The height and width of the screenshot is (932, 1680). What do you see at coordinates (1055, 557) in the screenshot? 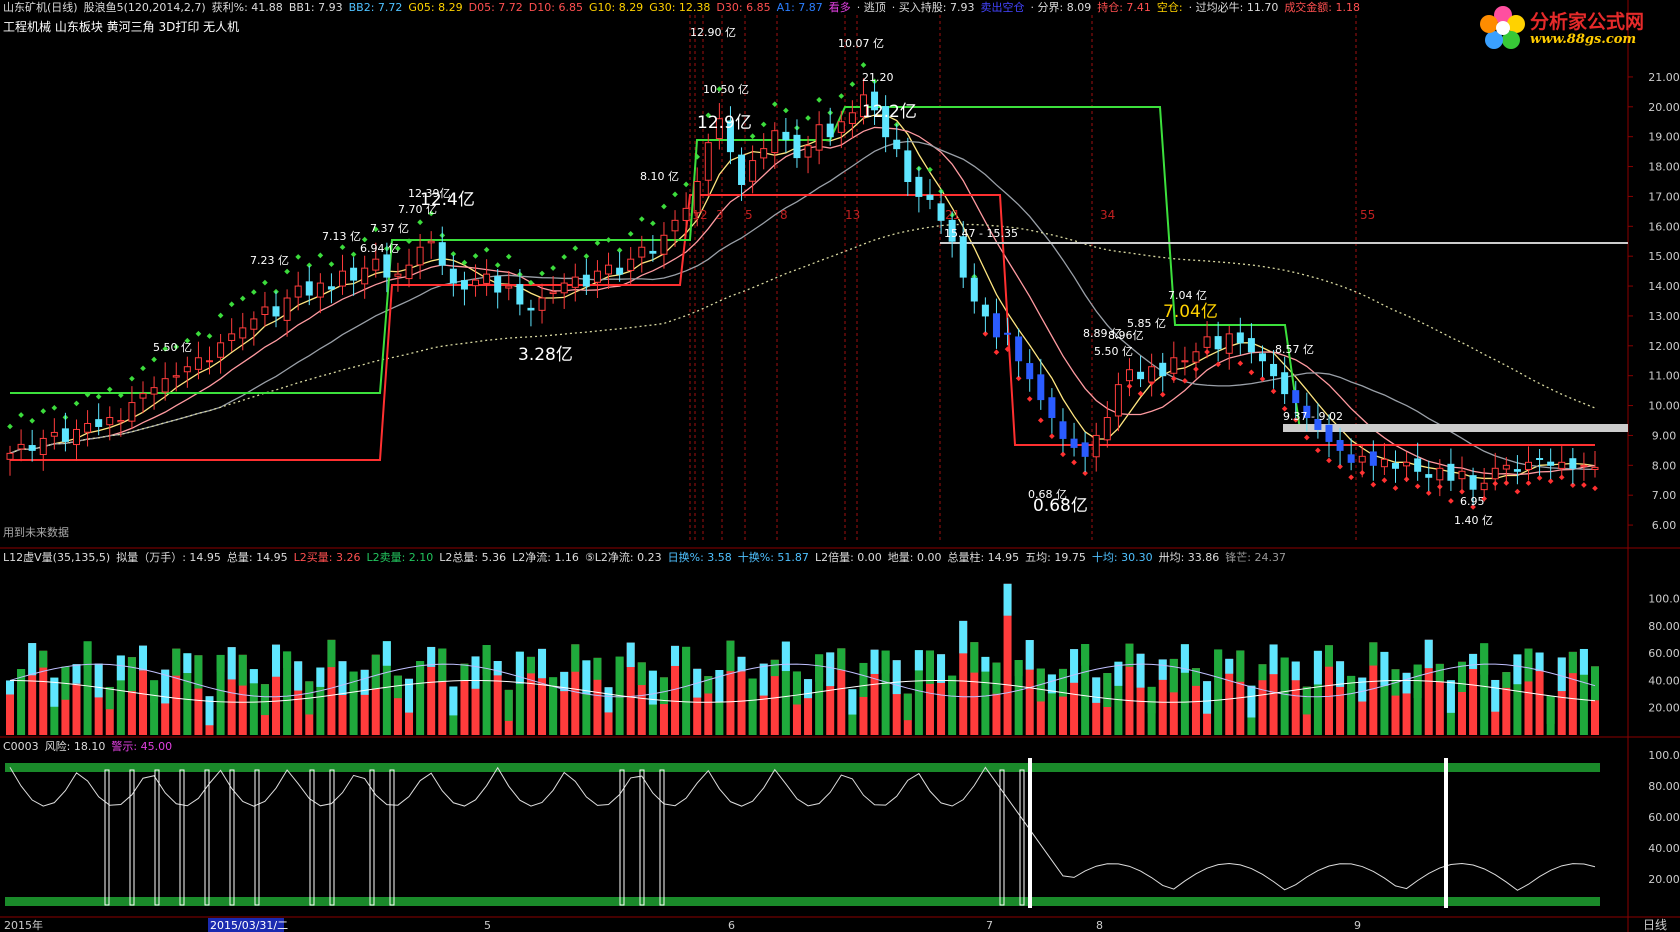
I see `vol-header-item: 五均: 19.75` at bounding box center [1055, 557].